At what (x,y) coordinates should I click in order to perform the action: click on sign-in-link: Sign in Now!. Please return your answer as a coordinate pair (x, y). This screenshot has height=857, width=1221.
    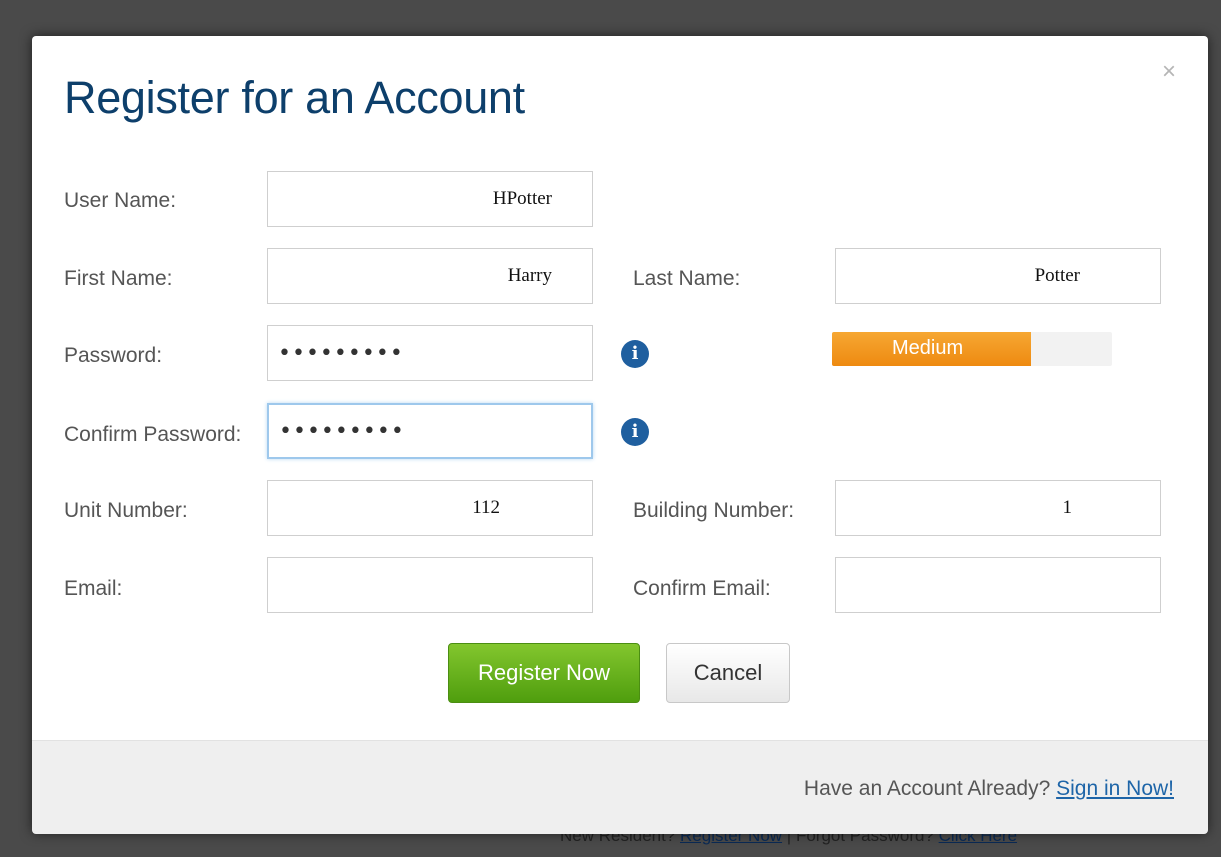
    Looking at the image, I should click on (1115, 788).